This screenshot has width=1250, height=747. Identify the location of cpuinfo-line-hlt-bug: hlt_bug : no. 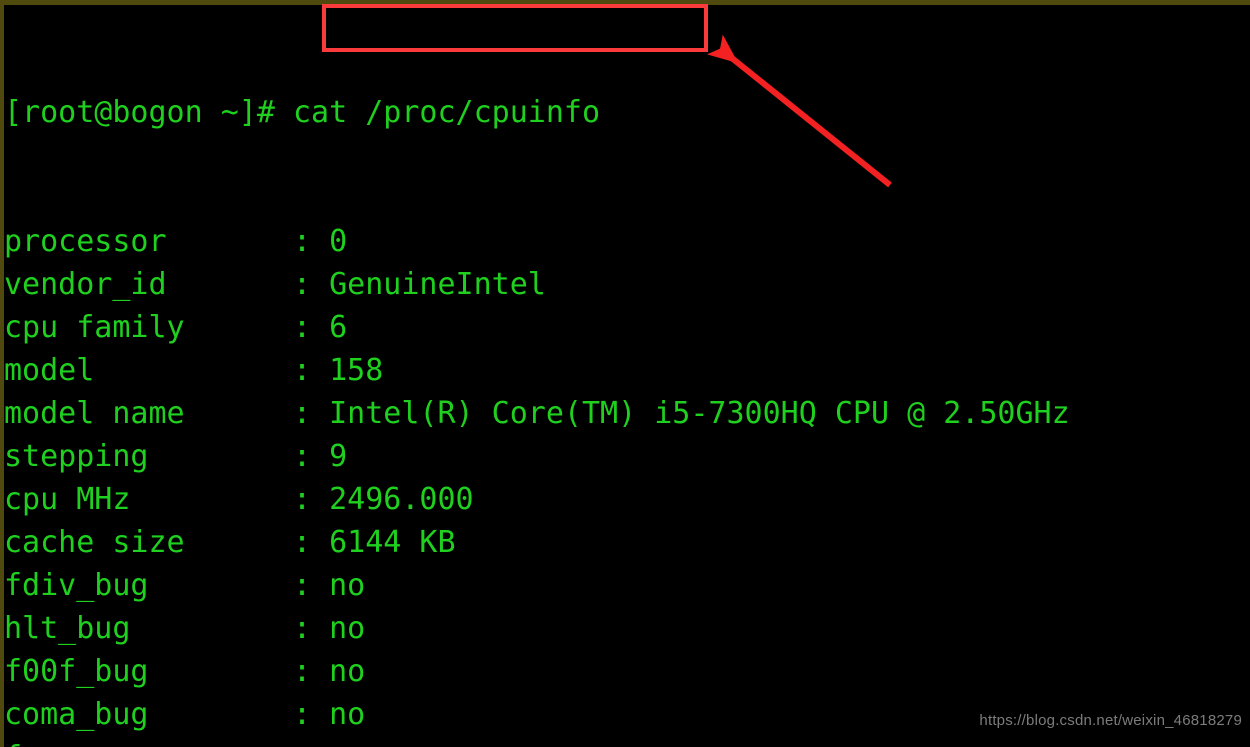
(185, 628).